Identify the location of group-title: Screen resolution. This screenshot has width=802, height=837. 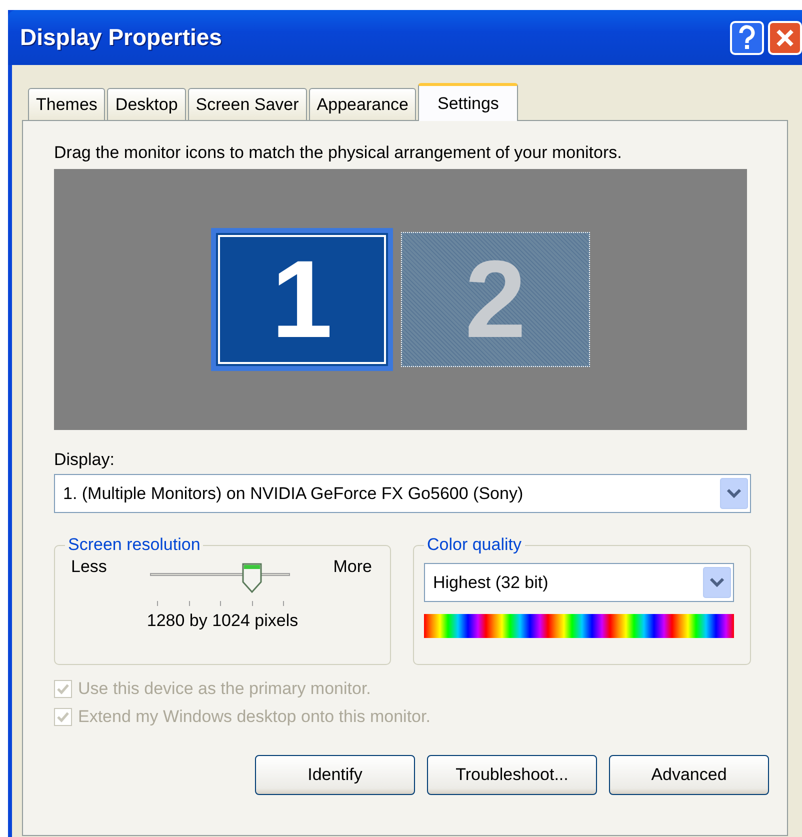
(134, 545).